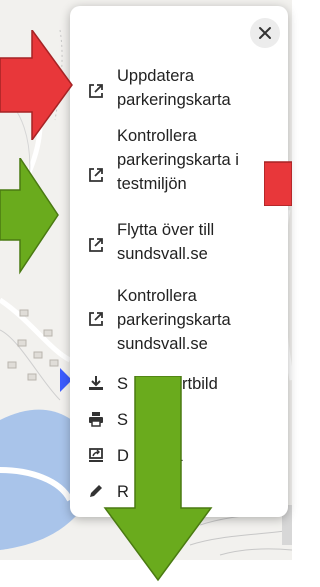 The image size is (320, 587). Describe the element at coordinates (166, 242) in the screenshot. I see `menu-item-label: Flytta över till sundsvall.se` at that location.